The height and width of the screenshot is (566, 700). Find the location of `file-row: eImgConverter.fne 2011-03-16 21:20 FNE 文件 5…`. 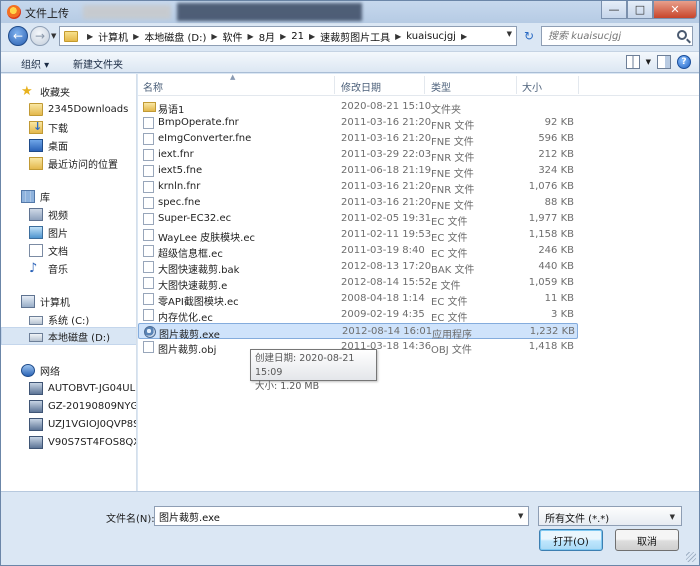

file-row: eImgConverter.fne 2011-03-16 21:20 FNE 文件 5… is located at coordinates (358, 139).